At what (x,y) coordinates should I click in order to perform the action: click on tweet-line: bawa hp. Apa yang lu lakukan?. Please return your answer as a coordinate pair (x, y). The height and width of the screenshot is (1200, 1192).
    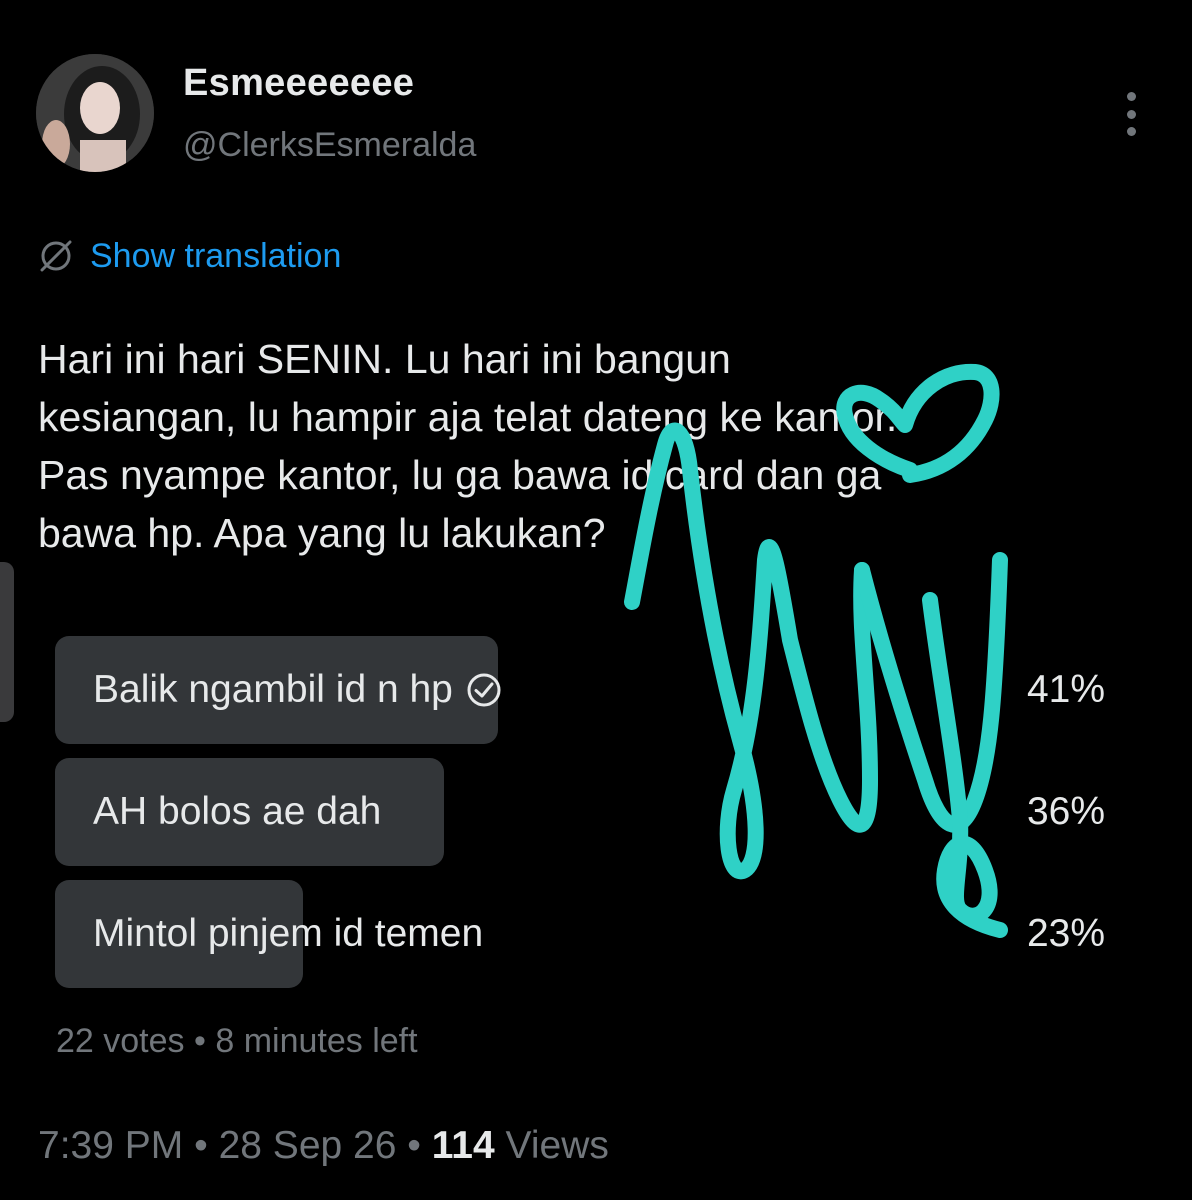
    Looking at the image, I should click on (322, 533).